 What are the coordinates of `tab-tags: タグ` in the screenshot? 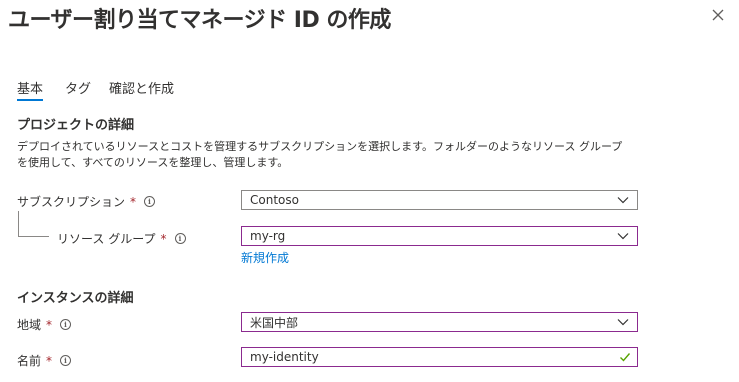 It's located at (78, 87).